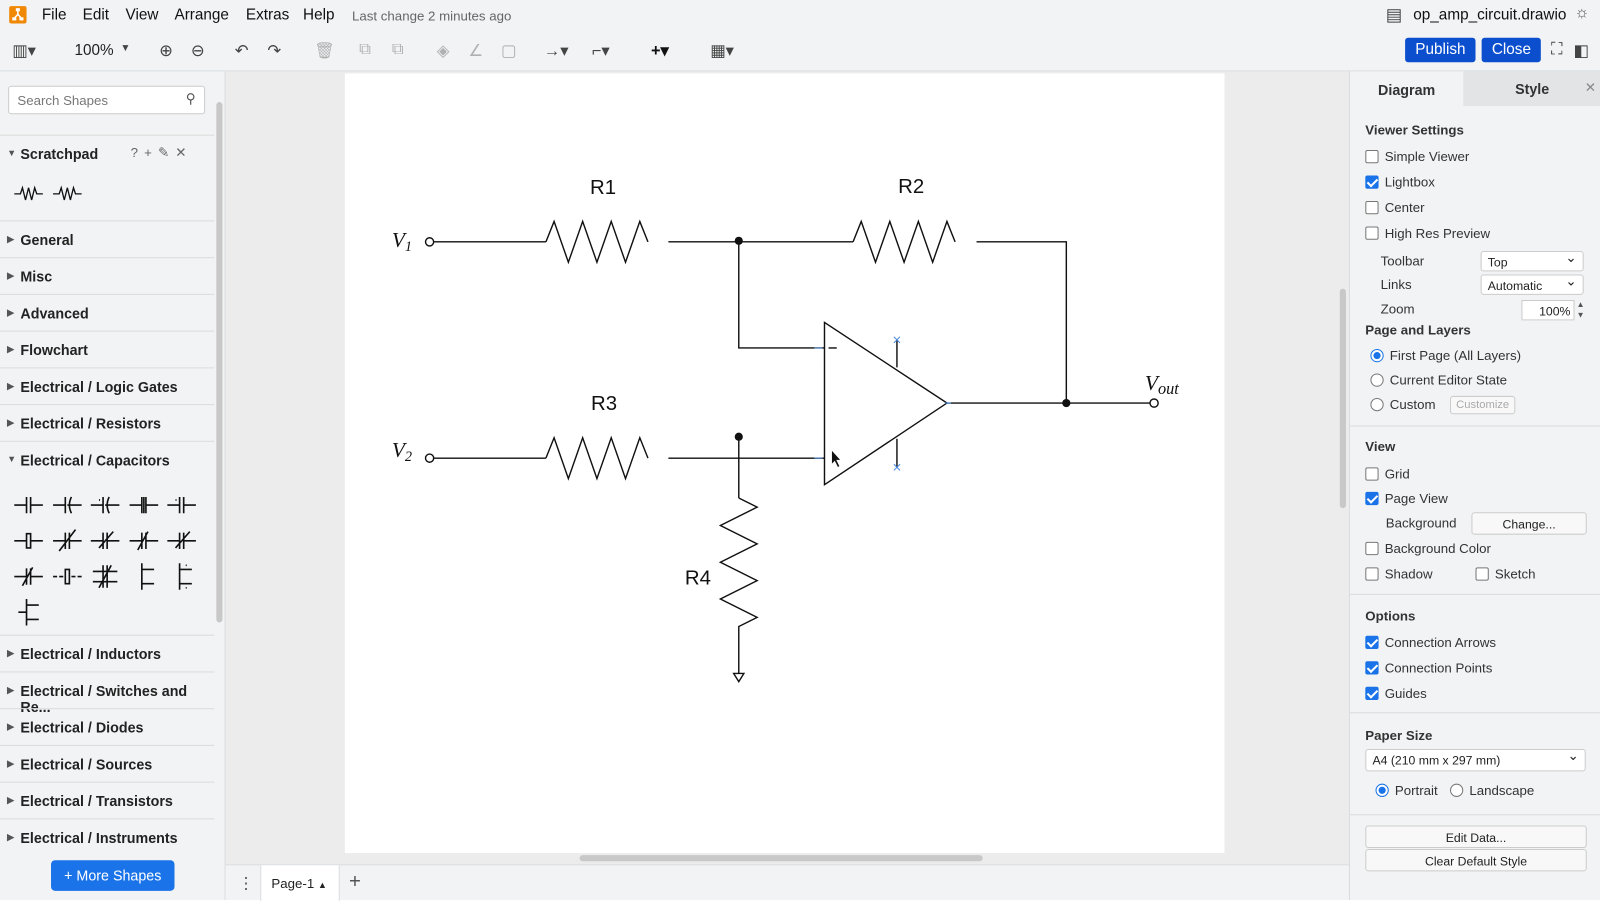 The height and width of the screenshot is (901, 1600). I want to click on options-heading: Options, so click(1390, 616).